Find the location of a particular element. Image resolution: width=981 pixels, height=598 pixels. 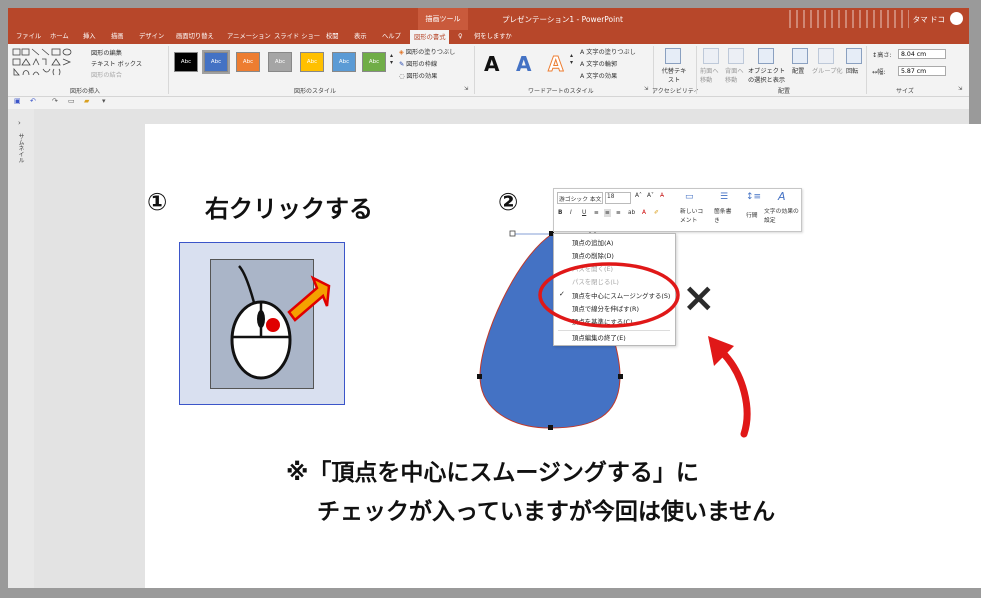

user-name: タマ ドコ is located at coordinates (929, 19).